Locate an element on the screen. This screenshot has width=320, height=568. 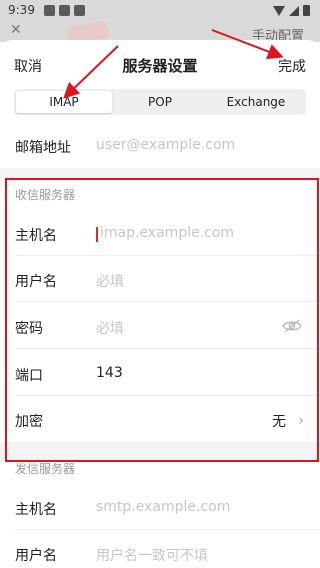
incoming-password-row: 密码 必填 is located at coordinates (160, 326).